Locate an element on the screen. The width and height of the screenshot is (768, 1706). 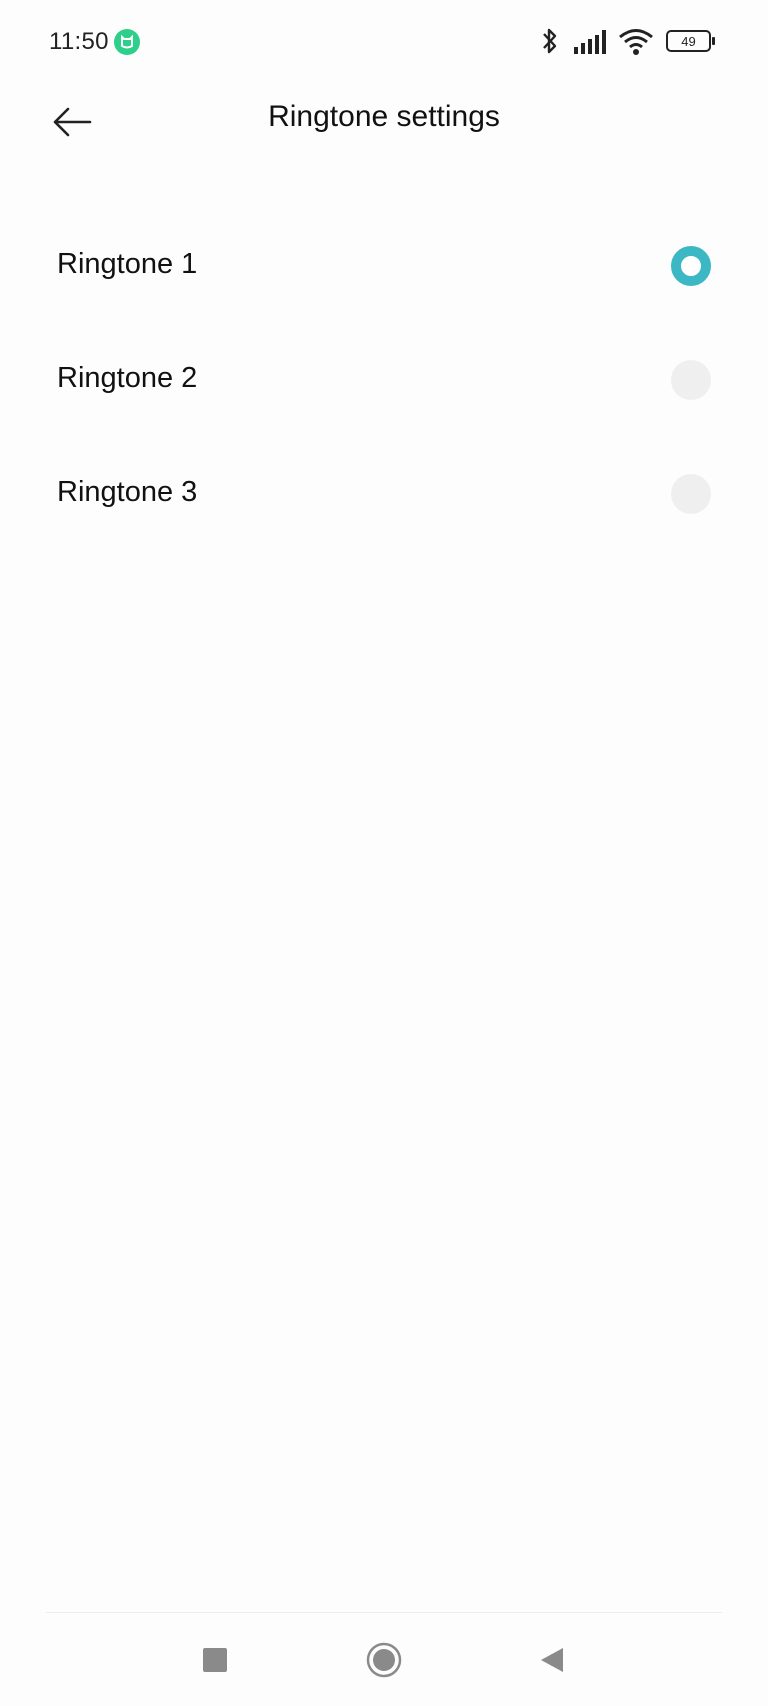
ringtone-option-2: Ringtone 2 is located at coordinates (384, 381).